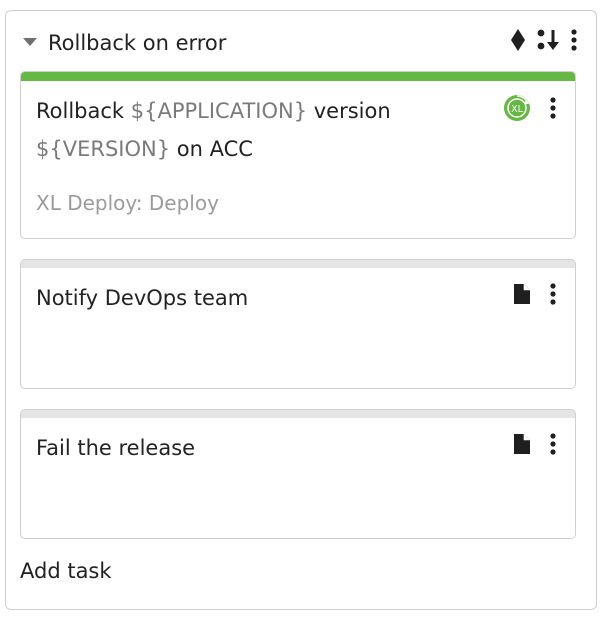 Image resolution: width=608 pixels, height=621 pixels. What do you see at coordinates (30, 42) in the screenshot?
I see `collapse-caret-icon` at bounding box center [30, 42].